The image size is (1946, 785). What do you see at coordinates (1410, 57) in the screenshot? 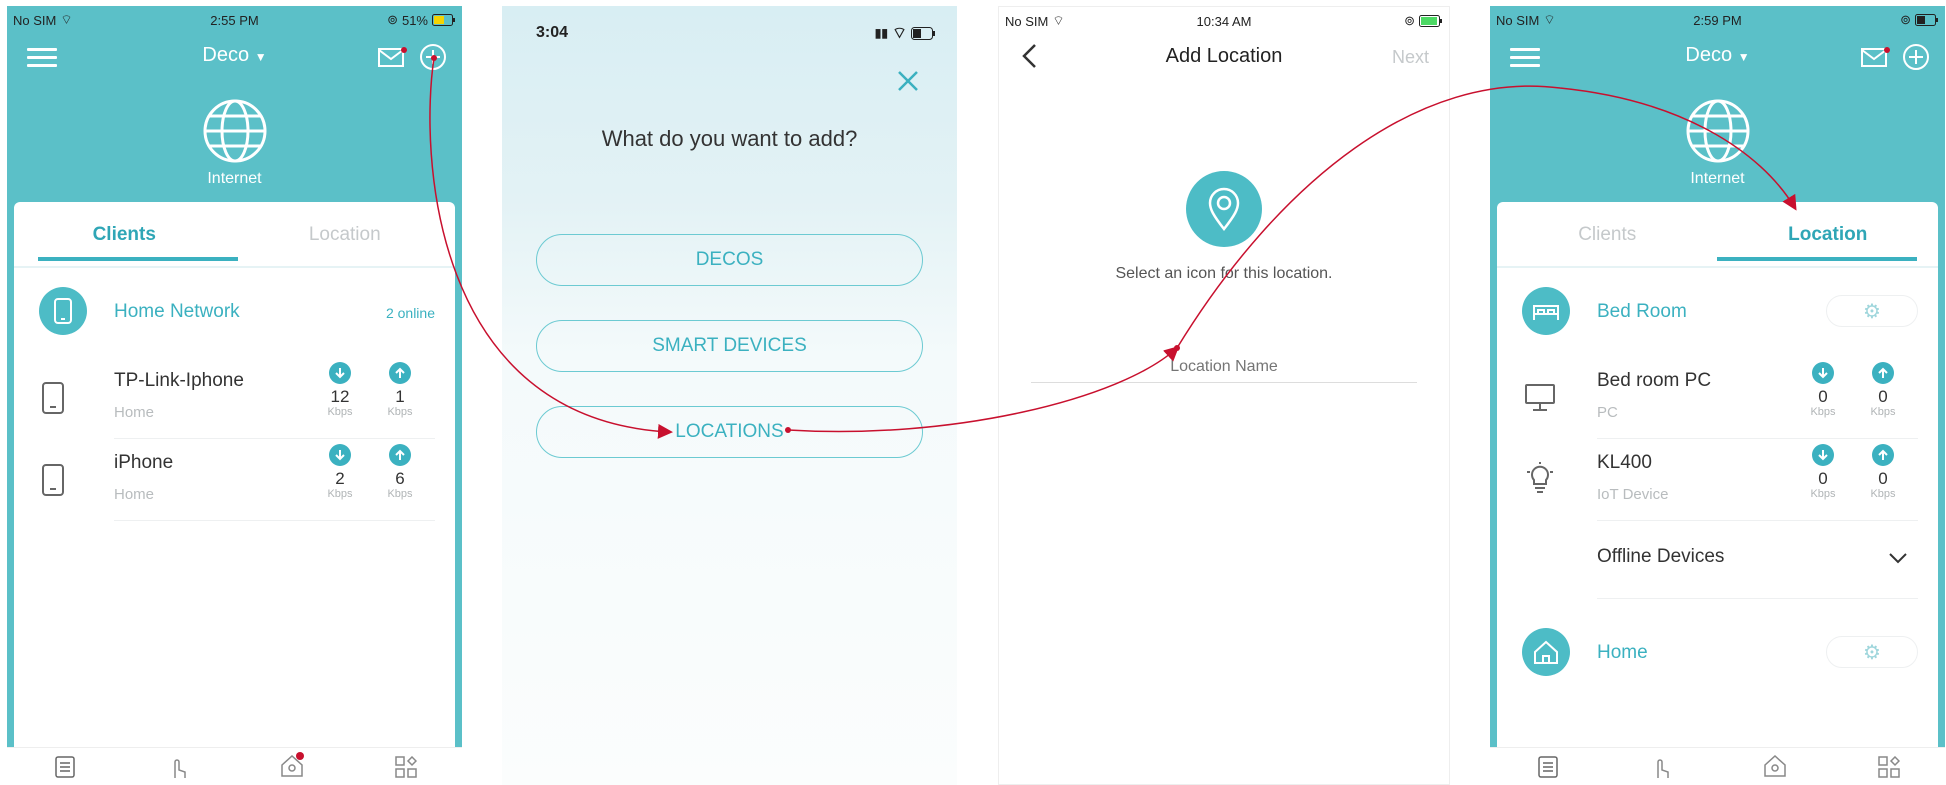
I see `next-button: Next` at bounding box center [1410, 57].